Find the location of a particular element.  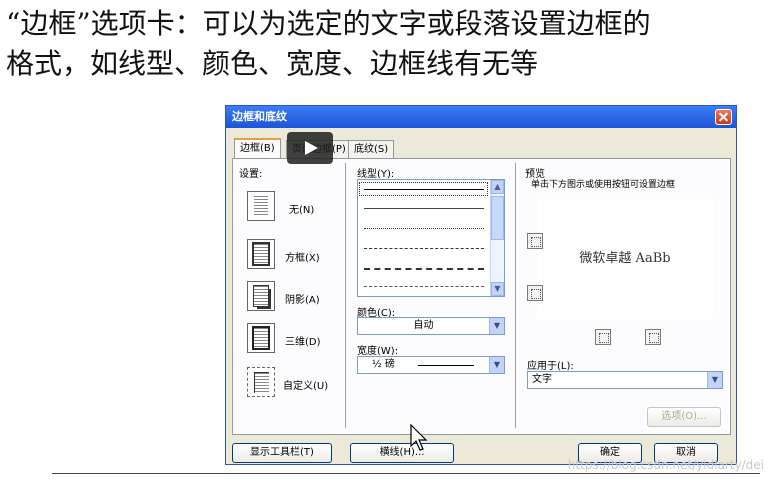

line-style-label: 线型(Y): is located at coordinates (376, 174).